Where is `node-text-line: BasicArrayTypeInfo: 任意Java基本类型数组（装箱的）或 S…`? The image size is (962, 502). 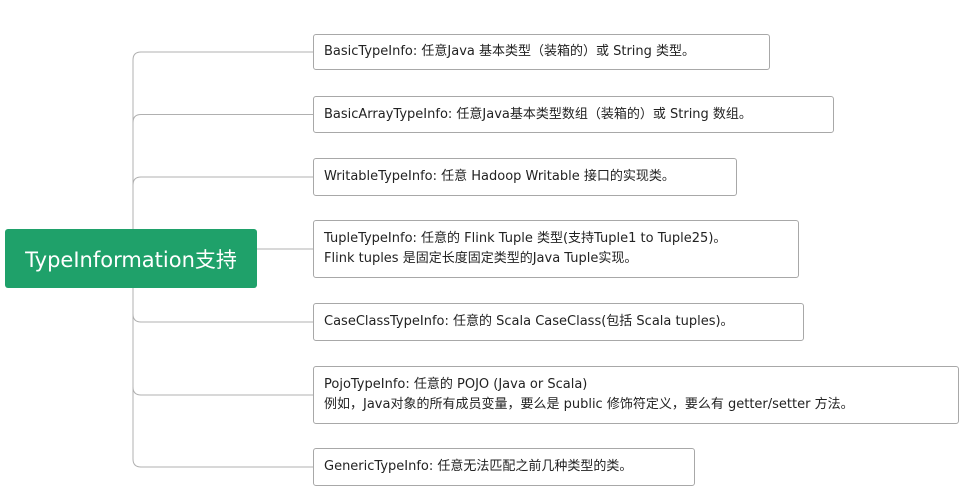 node-text-line: BasicArrayTypeInfo: 任意Java基本类型数组（装箱的）或 S… is located at coordinates (538, 114).